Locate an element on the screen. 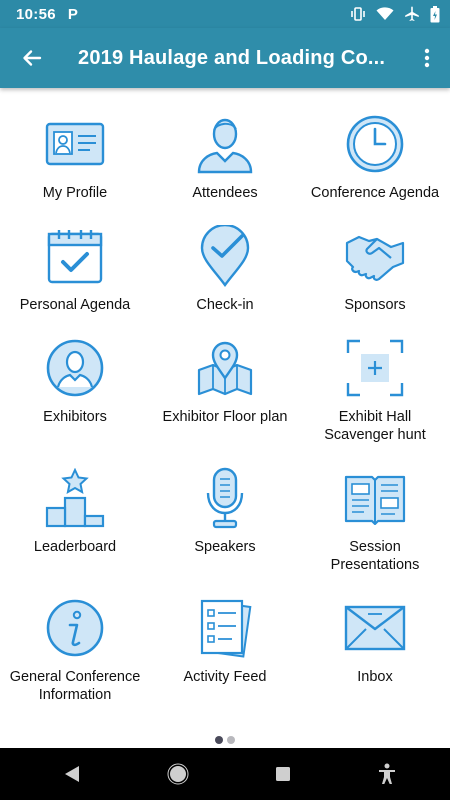 The image size is (450, 800). calendar-check-icon is located at coordinates (75, 256).